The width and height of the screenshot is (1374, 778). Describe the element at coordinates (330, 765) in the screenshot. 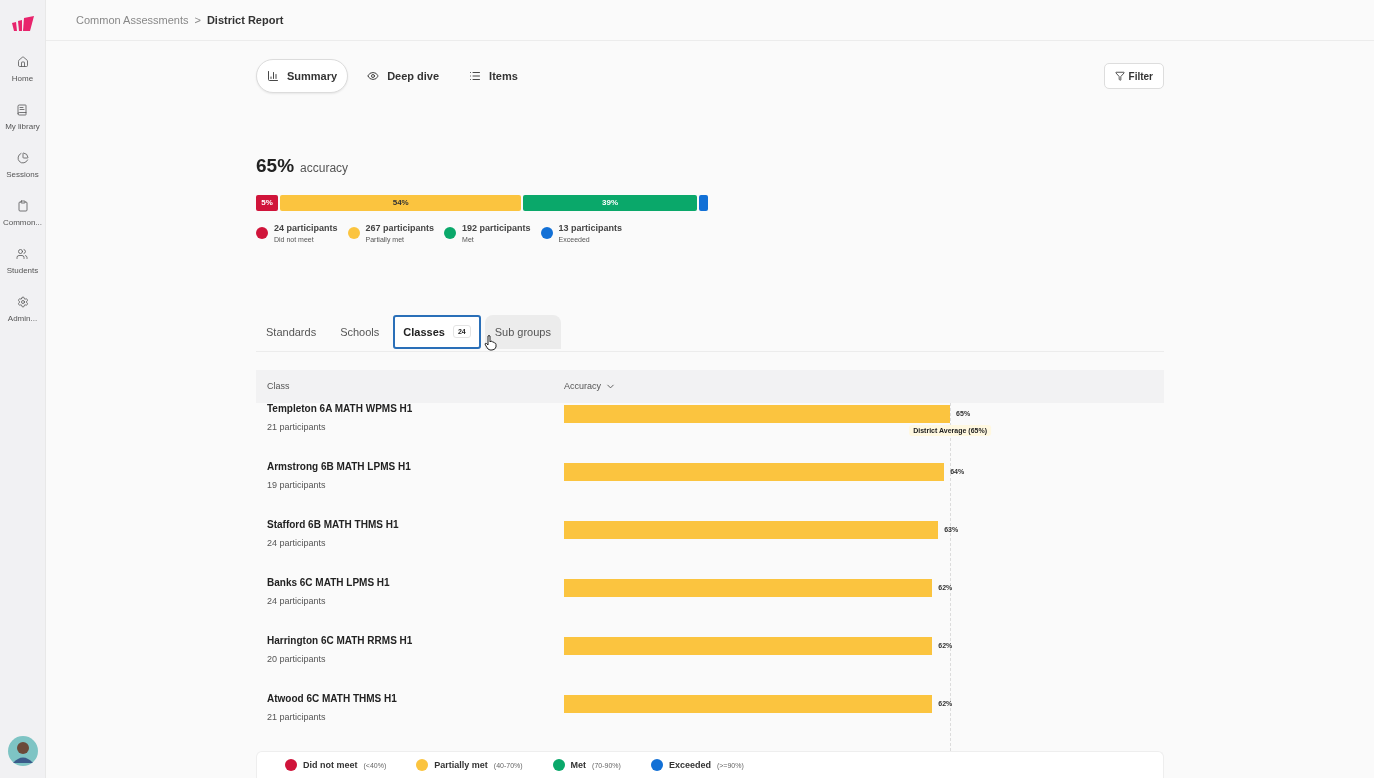

I see `legend-label: Did not meet` at that location.